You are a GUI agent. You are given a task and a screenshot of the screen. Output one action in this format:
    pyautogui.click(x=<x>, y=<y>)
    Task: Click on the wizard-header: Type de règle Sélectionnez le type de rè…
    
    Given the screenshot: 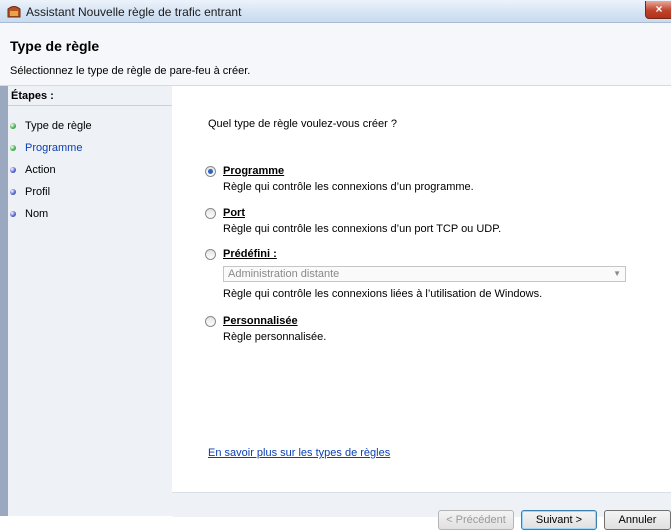 What is the action you would take?
    pyautogui.click(x=335, y=54)
    